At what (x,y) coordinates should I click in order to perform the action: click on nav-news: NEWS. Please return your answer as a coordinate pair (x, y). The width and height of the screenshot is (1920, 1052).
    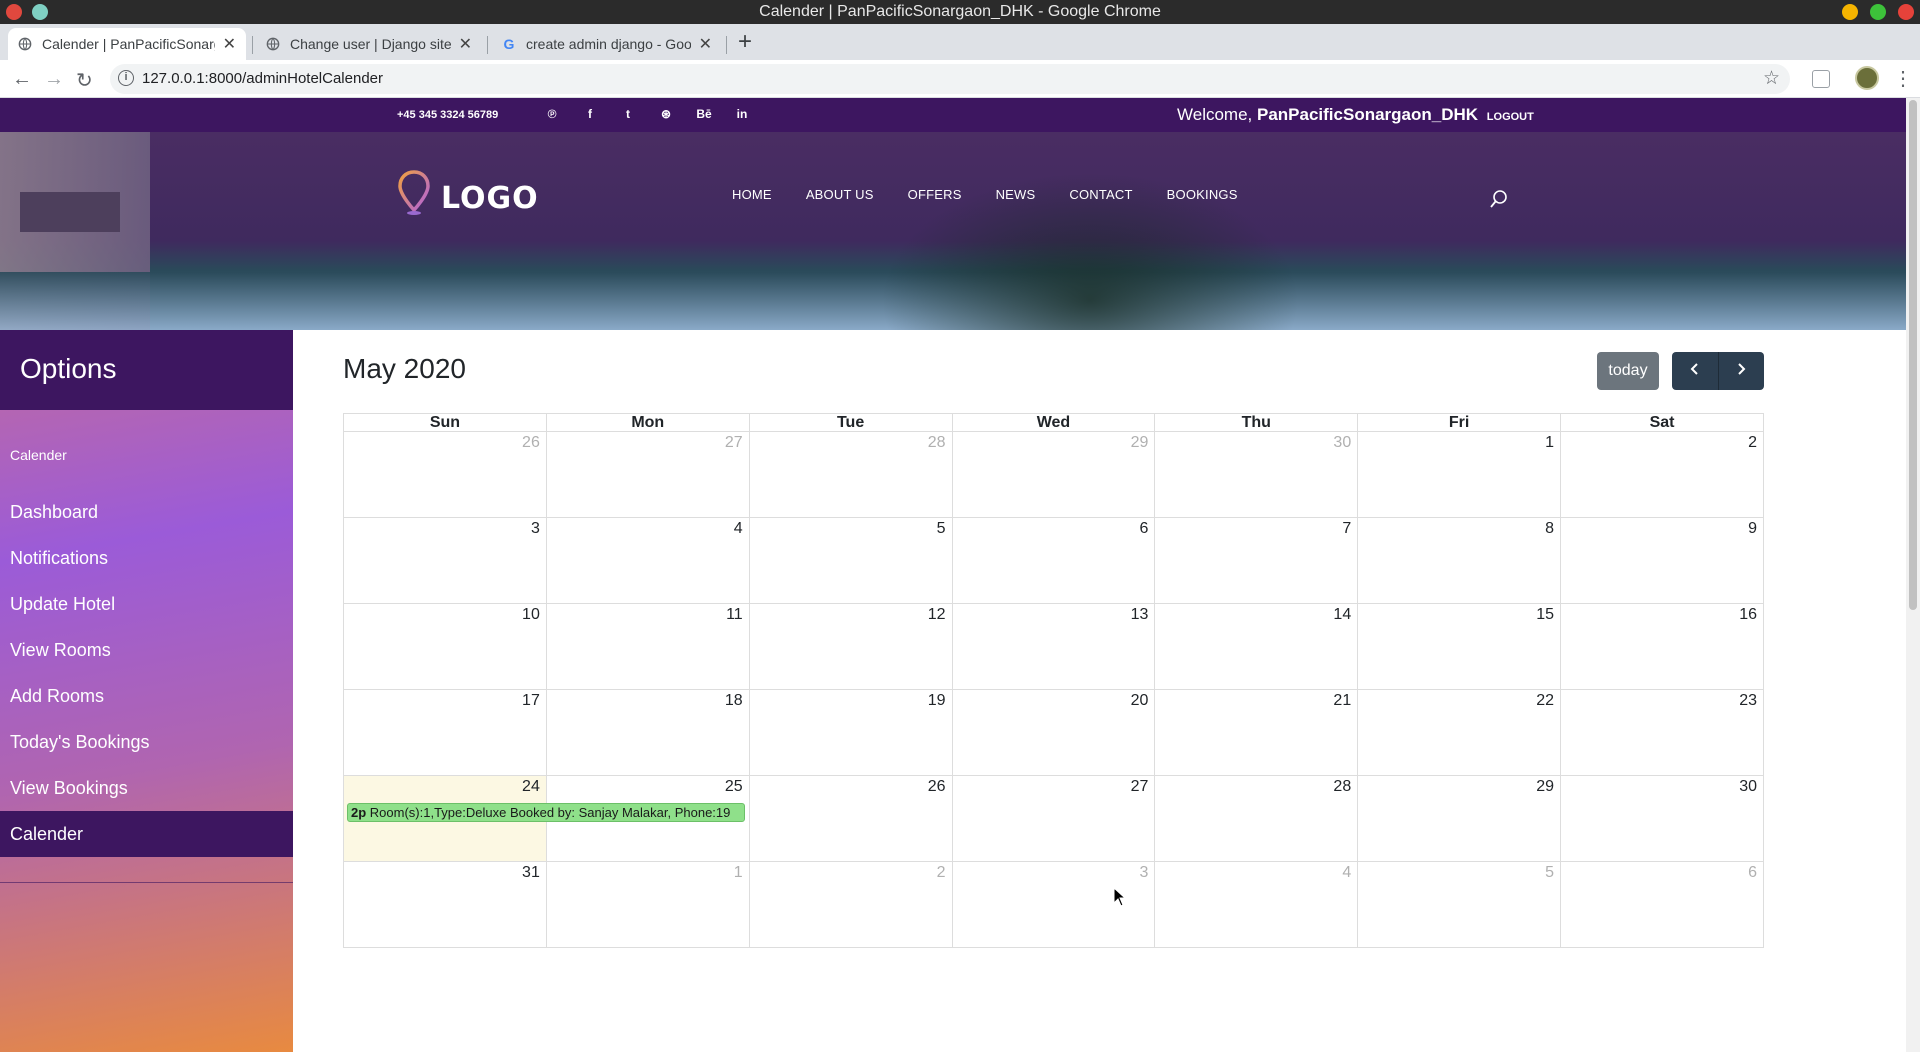
    Looking at the image, I should click on (1016, 194).